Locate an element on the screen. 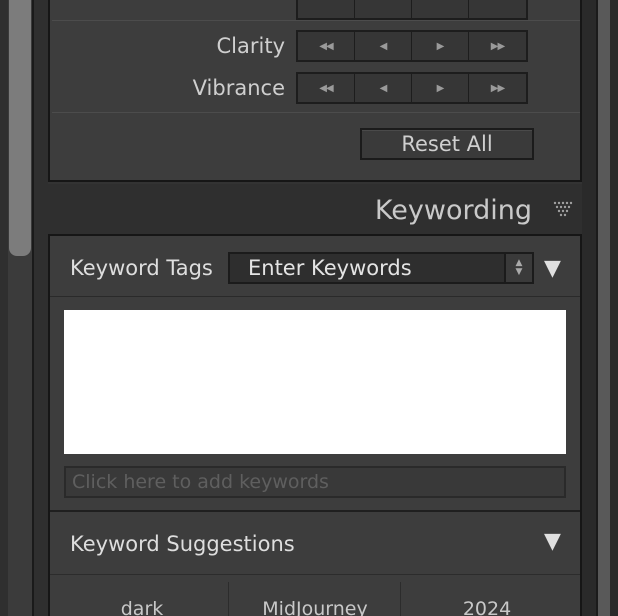 Image resolution: width=618 pixels, height=616 pixels. keyword-suggestion-item: dark is located at coordinates (142, 607).